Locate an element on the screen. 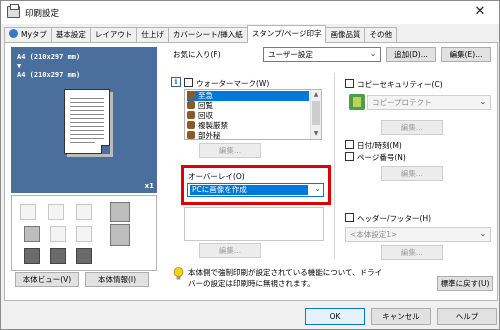 The width and height of the screenshot is (500, 330). reset-defaults-button: 標準に戻す(U) is located at coordinates (465, 283).